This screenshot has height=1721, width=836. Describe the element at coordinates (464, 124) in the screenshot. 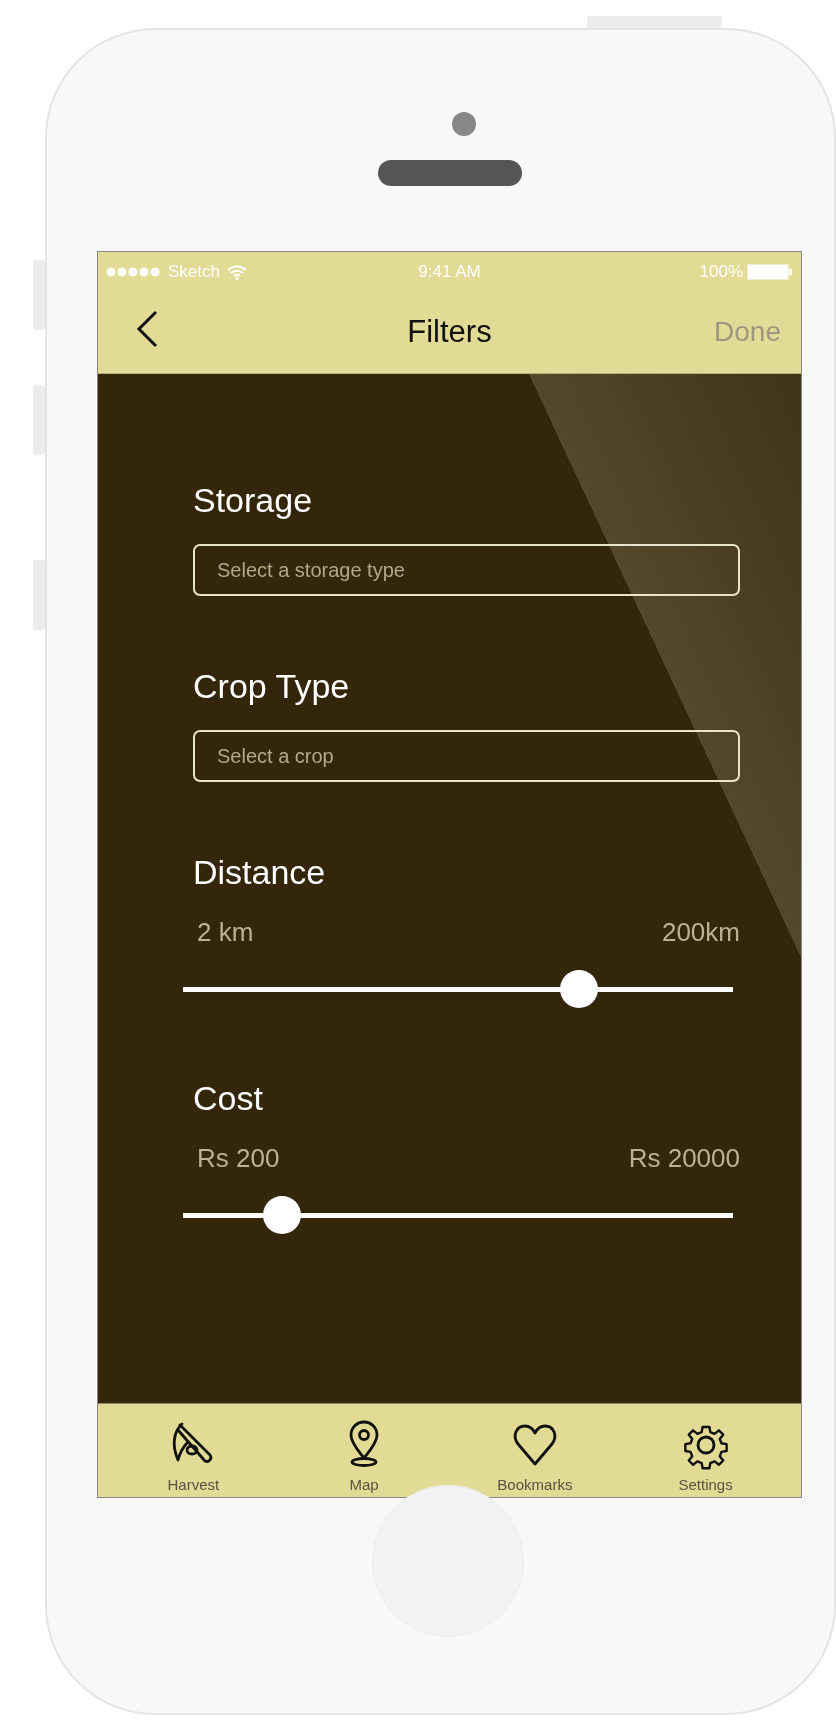

I see `camera-icon` at that location.